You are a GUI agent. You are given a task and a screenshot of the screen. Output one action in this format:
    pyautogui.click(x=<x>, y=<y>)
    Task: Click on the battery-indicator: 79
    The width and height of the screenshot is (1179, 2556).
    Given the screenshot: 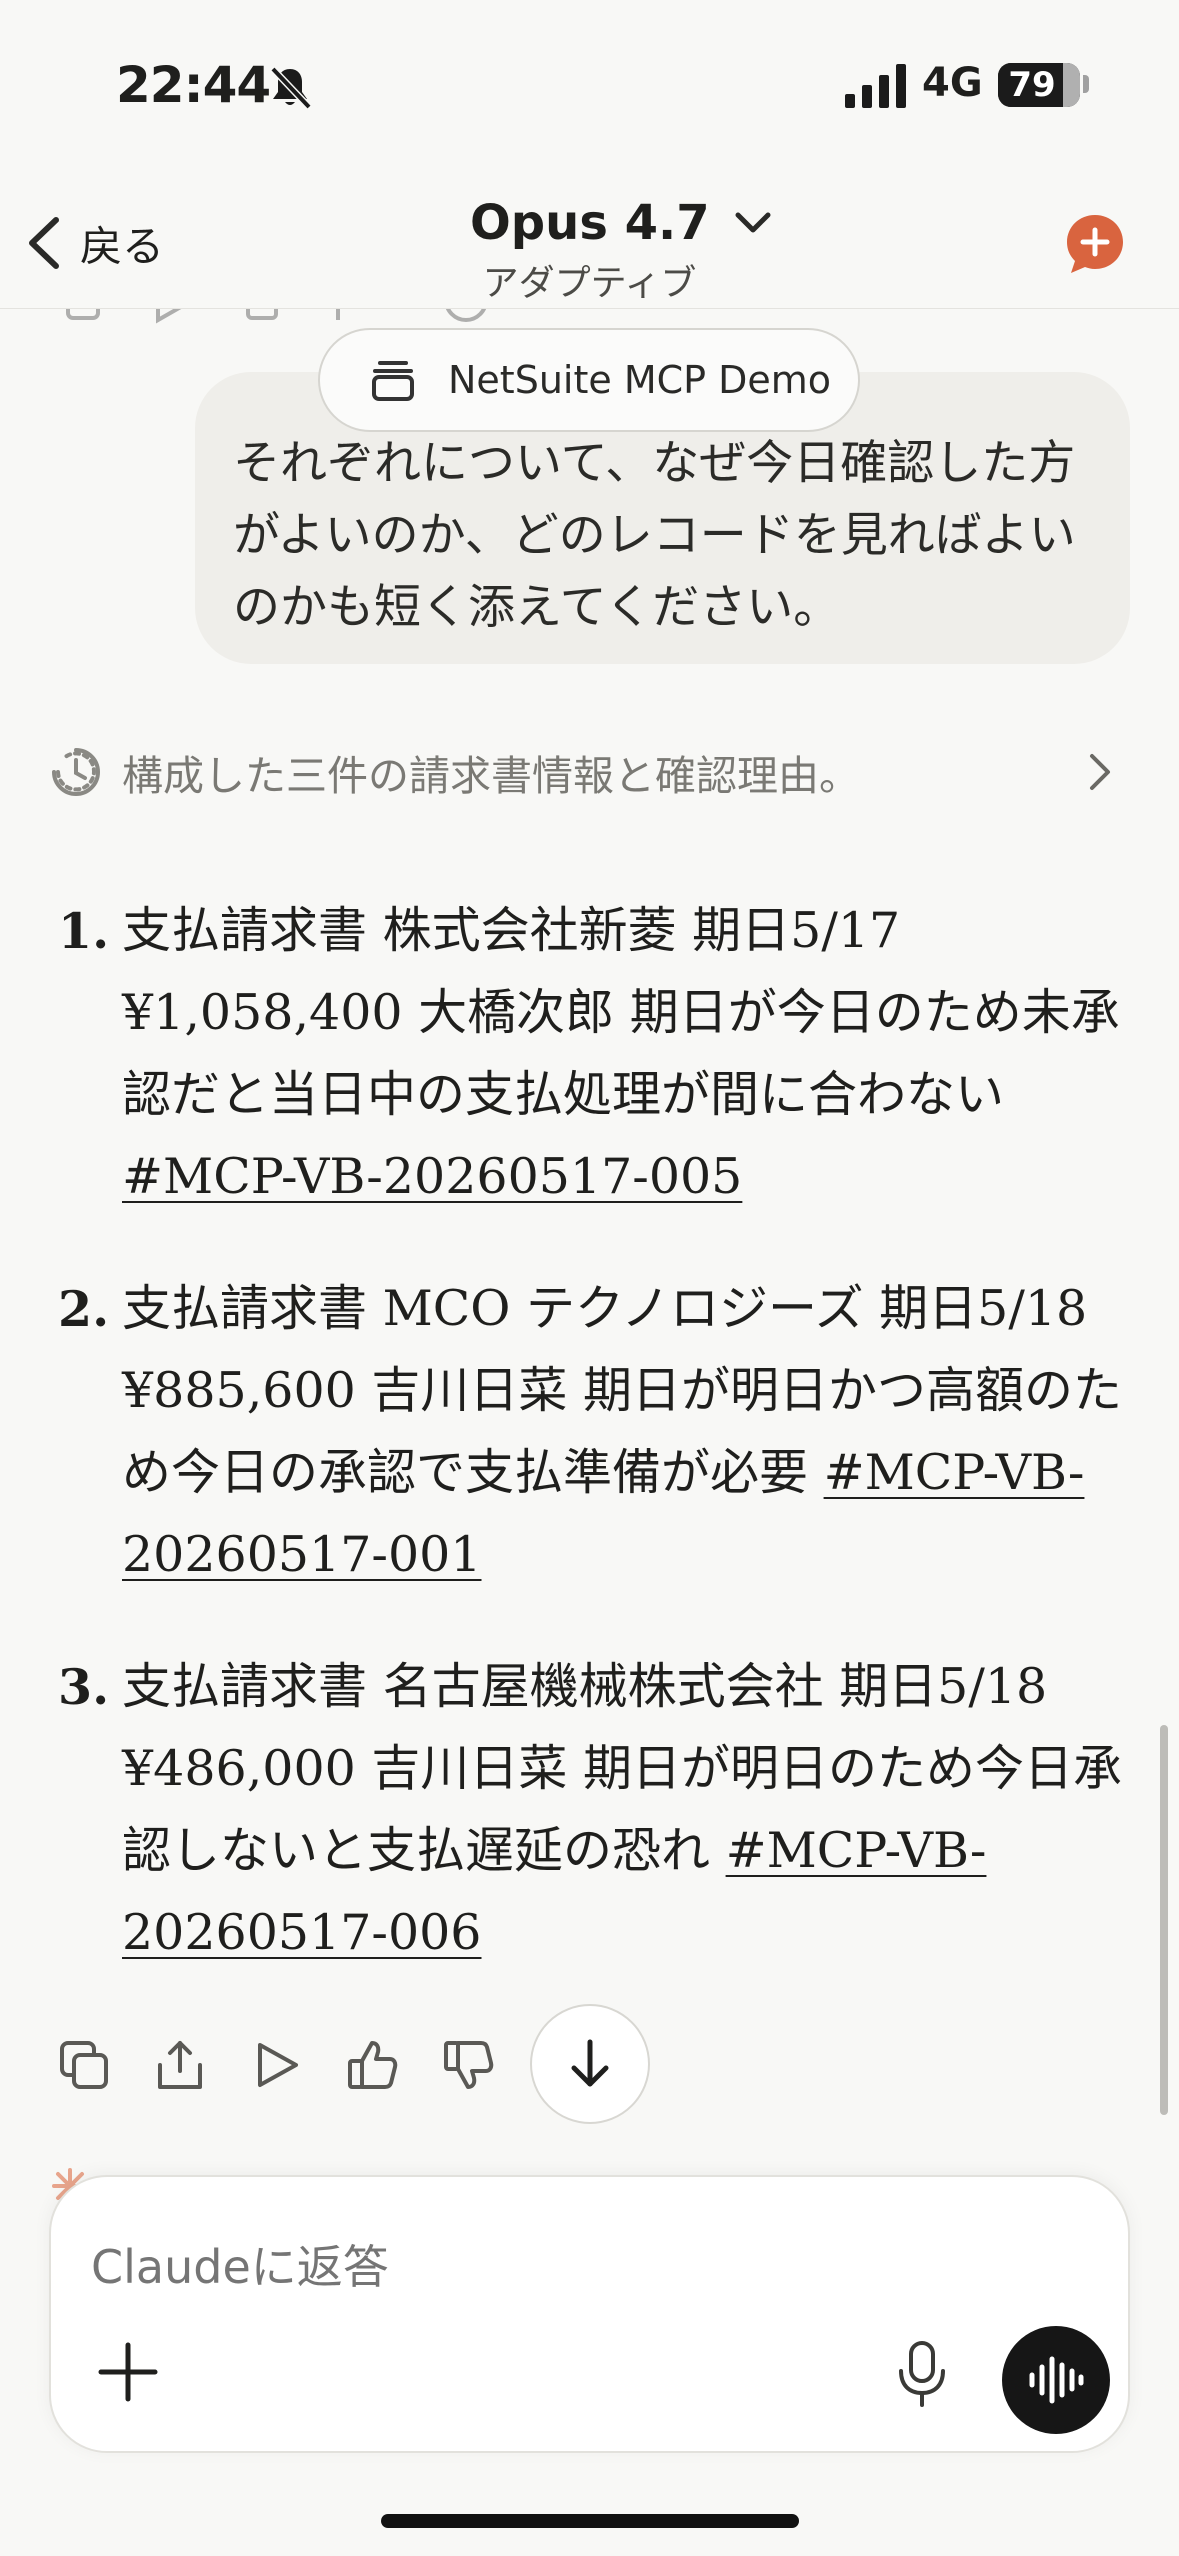 What is the action you would take?
    pyautogui.click(x=1039, y=85)
    